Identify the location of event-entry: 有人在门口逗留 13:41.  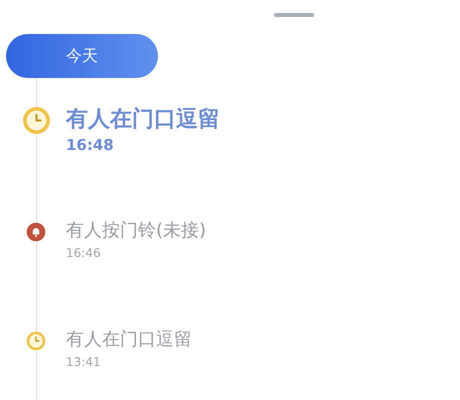
(129, 348).